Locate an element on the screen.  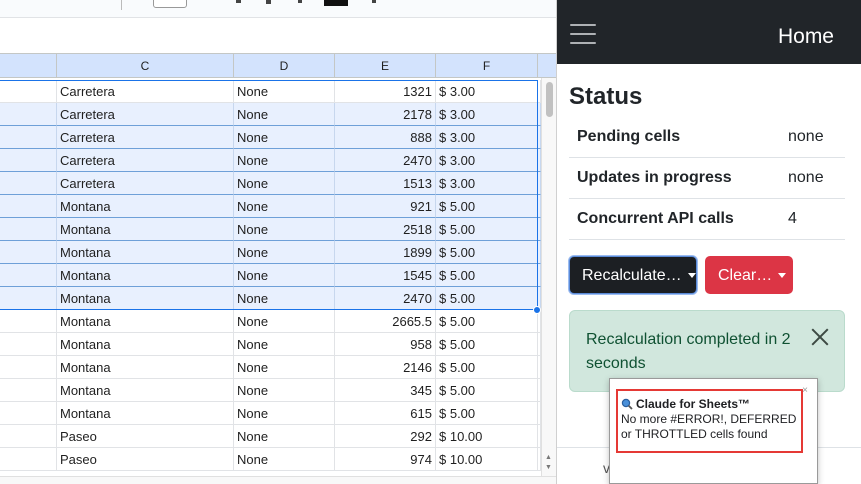
column-header-f: F is located at coordinates (487, 66).